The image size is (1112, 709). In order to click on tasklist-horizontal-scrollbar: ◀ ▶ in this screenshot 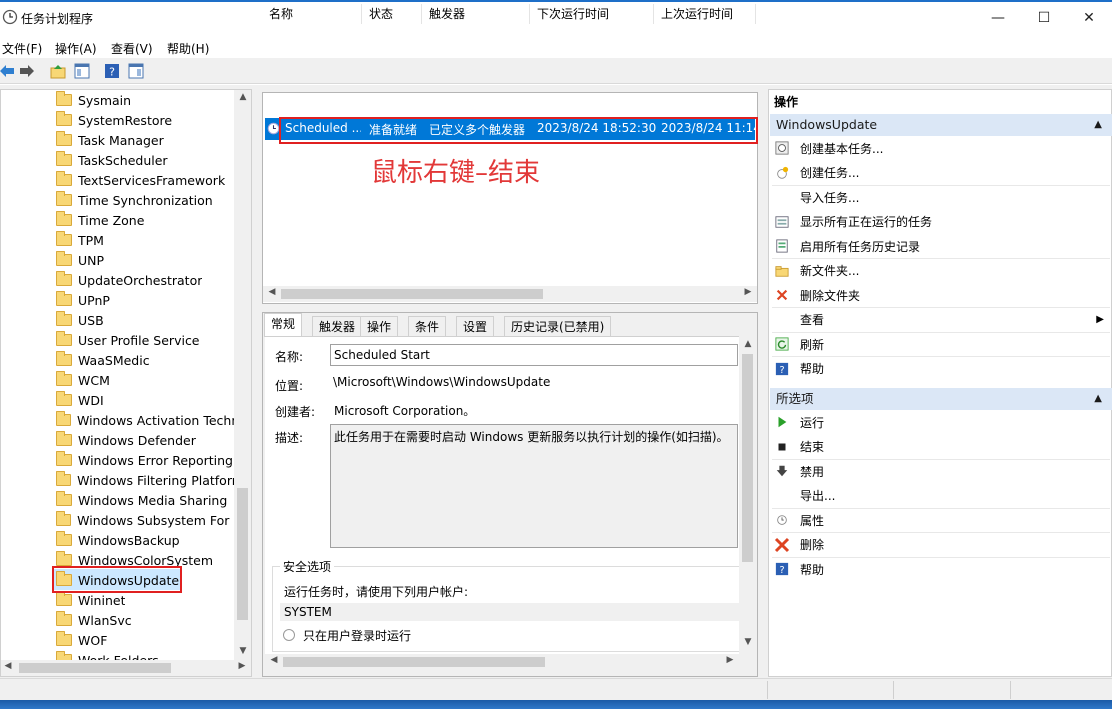, I will do `click(510, 294)`.